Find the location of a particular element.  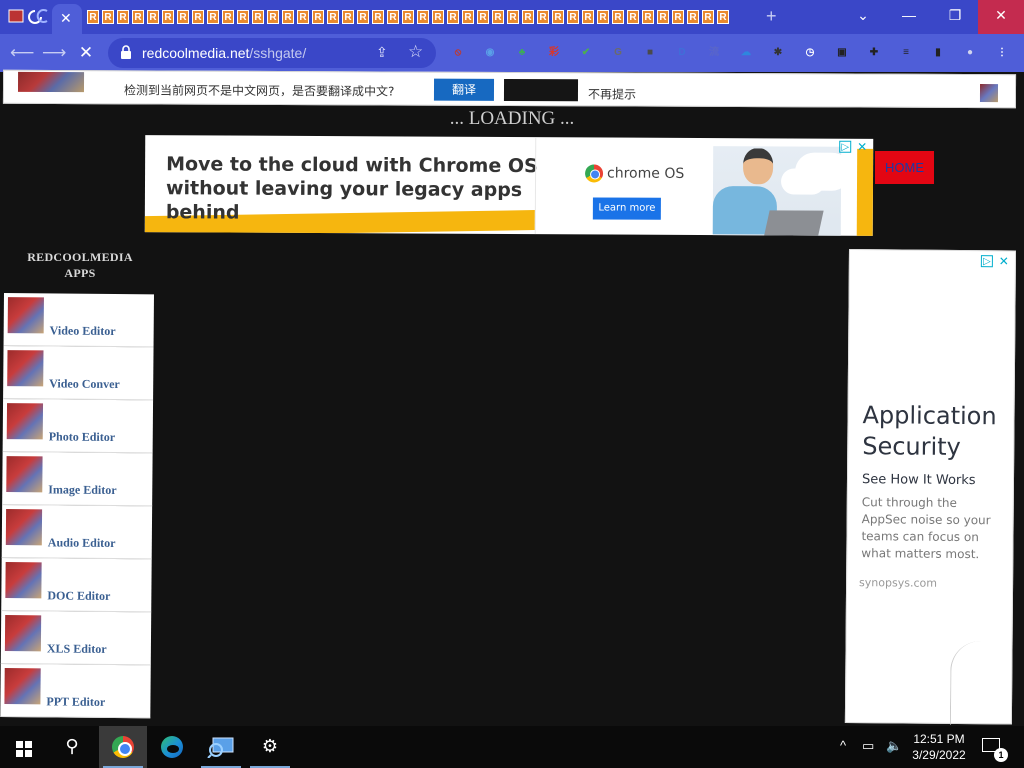

extensions-puzzle-icon: ✚ is located at coordinates (874, 53).